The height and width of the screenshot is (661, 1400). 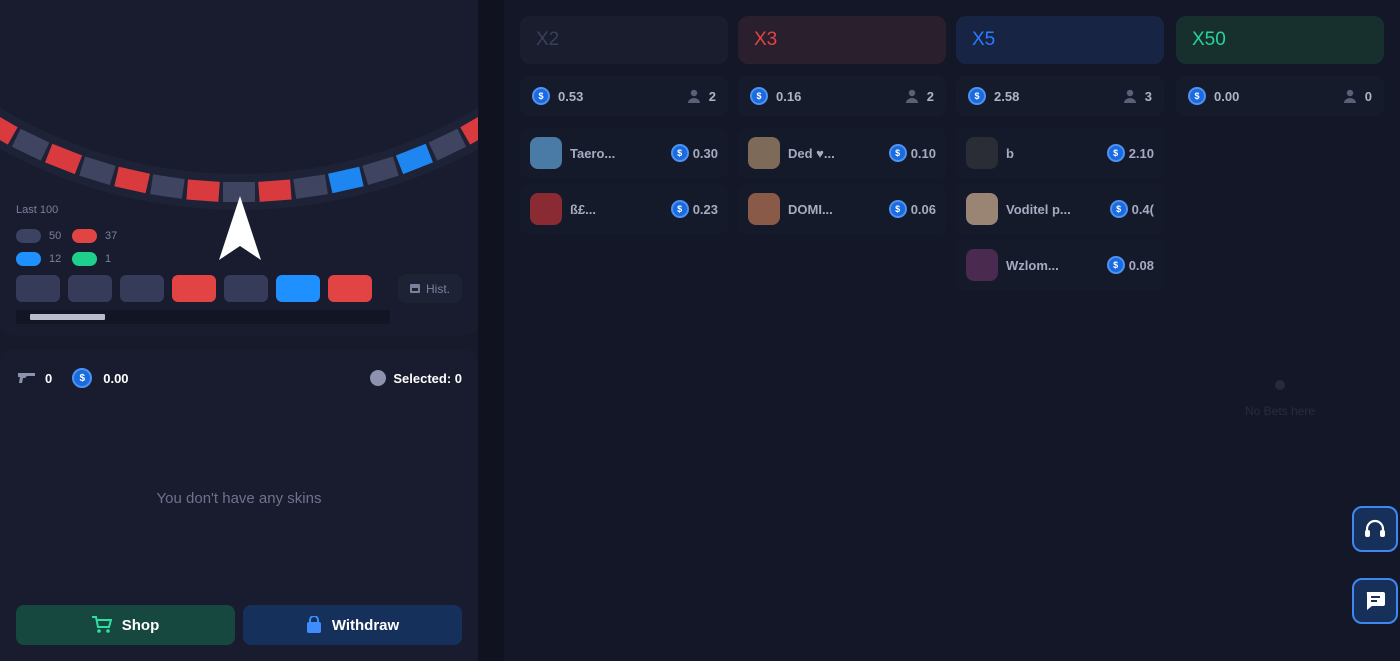 I want to click on bet-row: Voditel p... $ 0.4(, so click(x=1060, y=209).